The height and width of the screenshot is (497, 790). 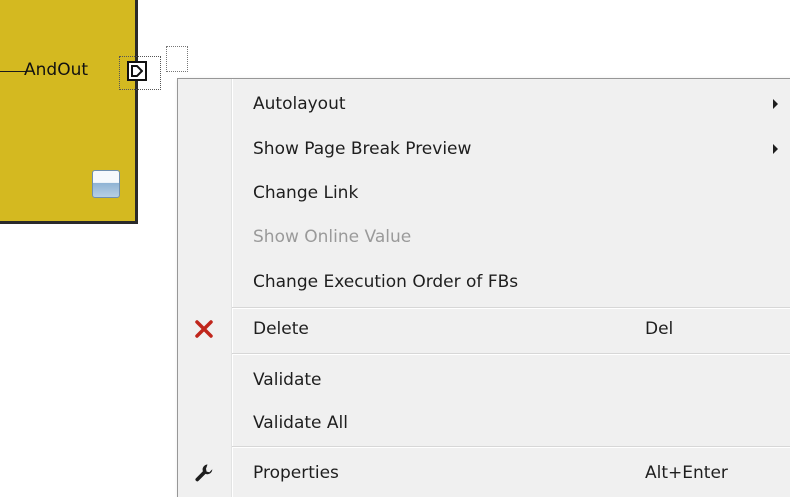 I want to click on menu-item-label: Validate All, so click(x=300, y=423).